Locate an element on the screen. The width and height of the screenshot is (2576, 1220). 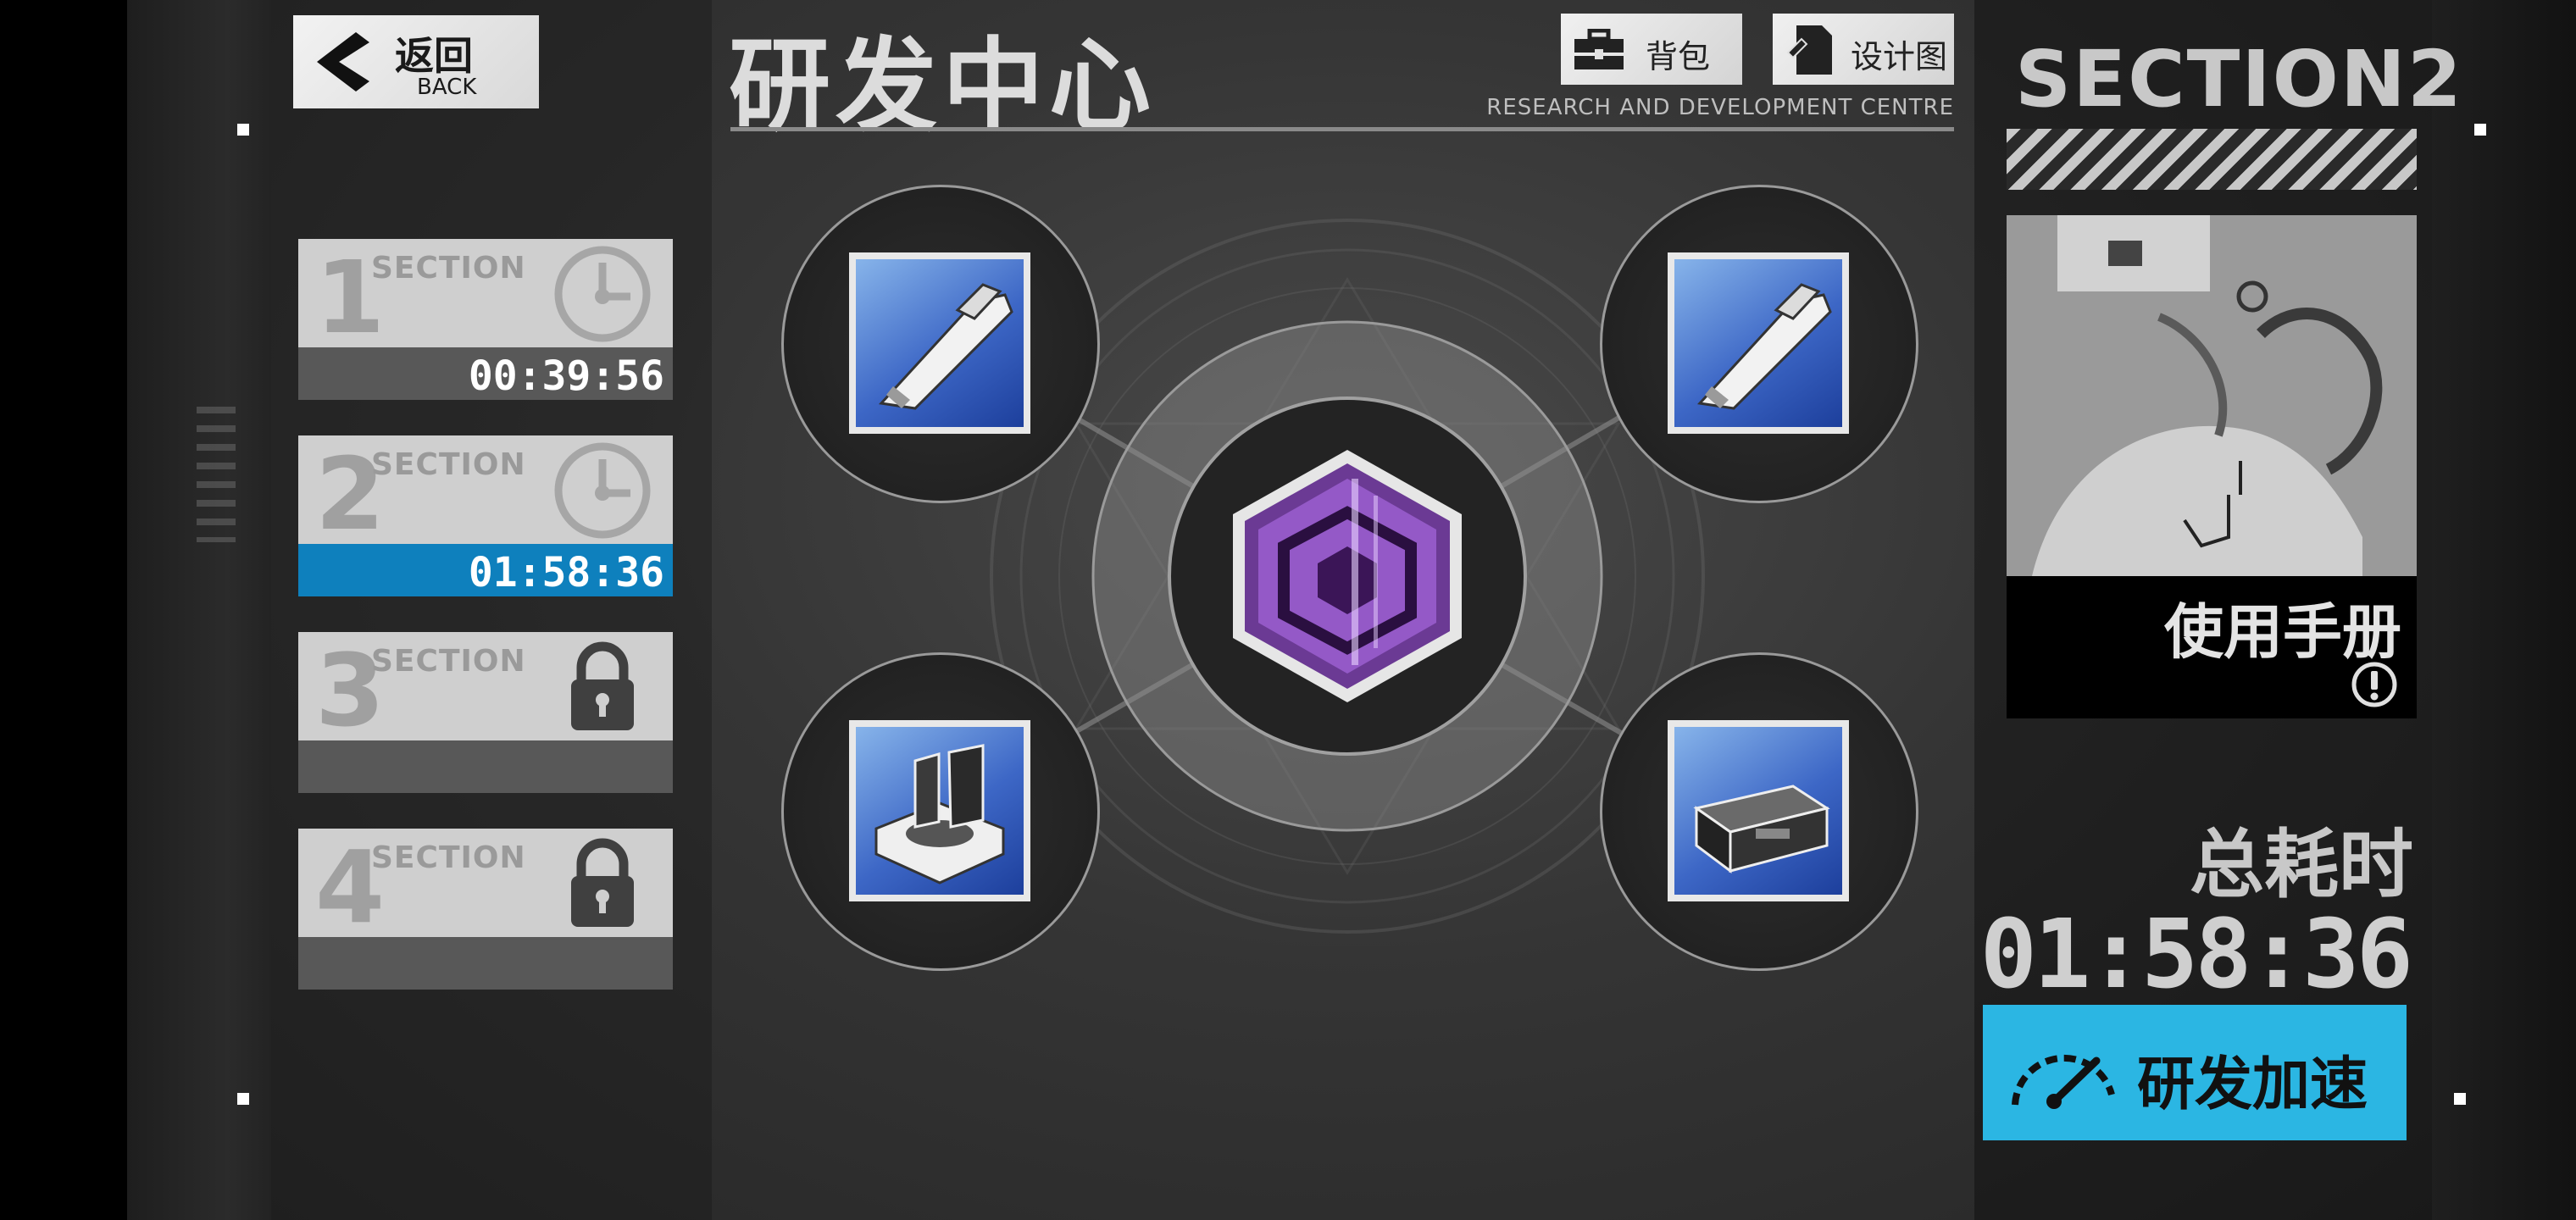
device-module-icon is located at coordinates (939, 814).